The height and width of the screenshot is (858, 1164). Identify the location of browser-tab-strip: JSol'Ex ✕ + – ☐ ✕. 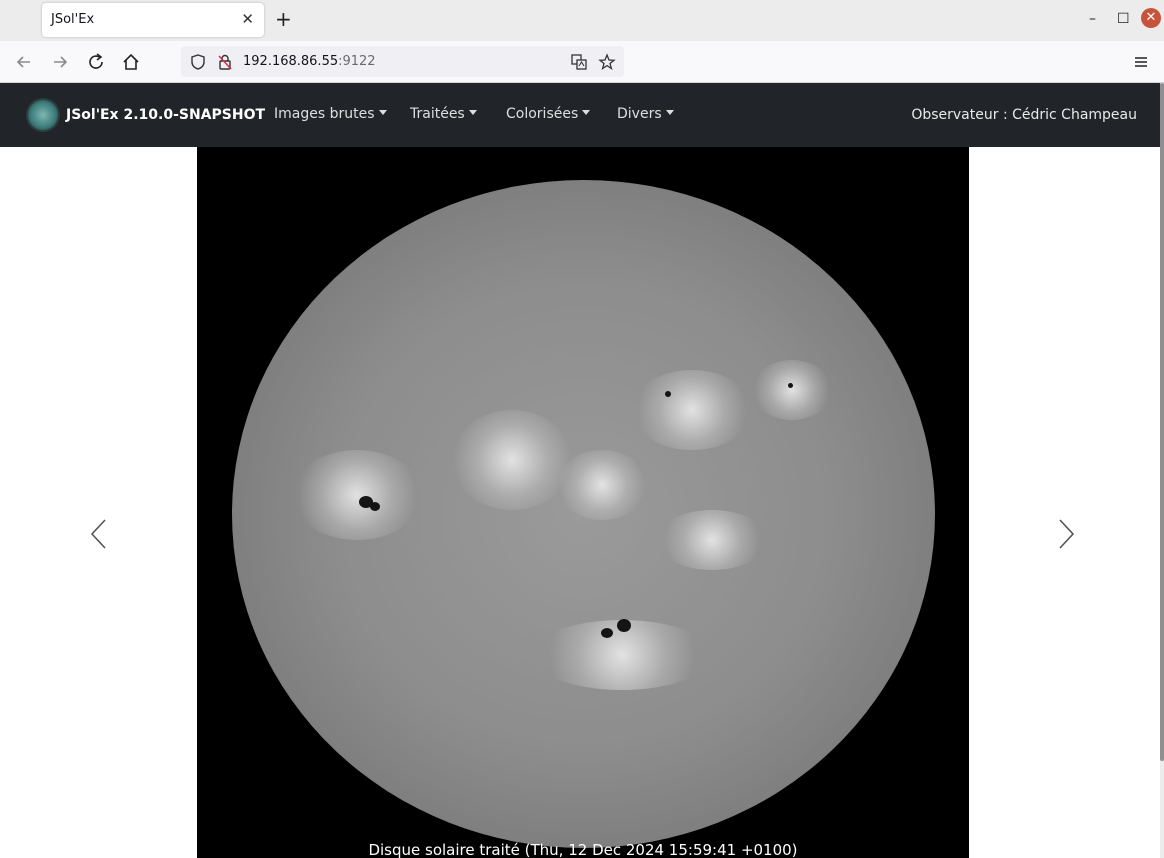
(582, 20).